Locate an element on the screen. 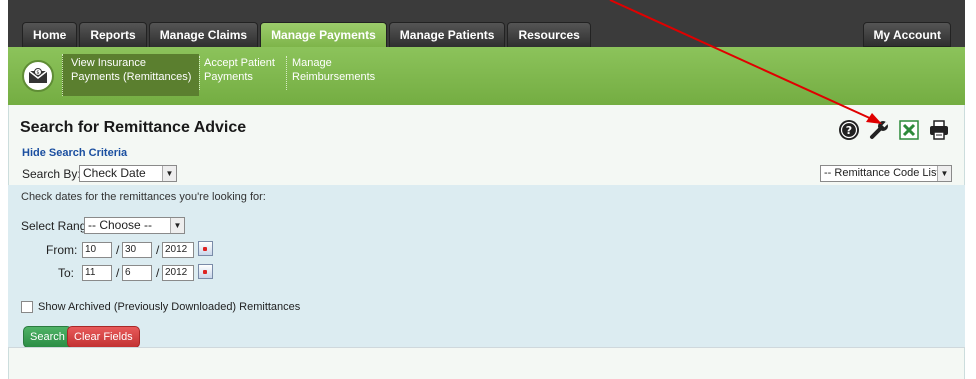 Image resolution: width=976 pixels, height=379 pixels. clear-fields-button: Clear Fields is located at coordinates (103, 337).